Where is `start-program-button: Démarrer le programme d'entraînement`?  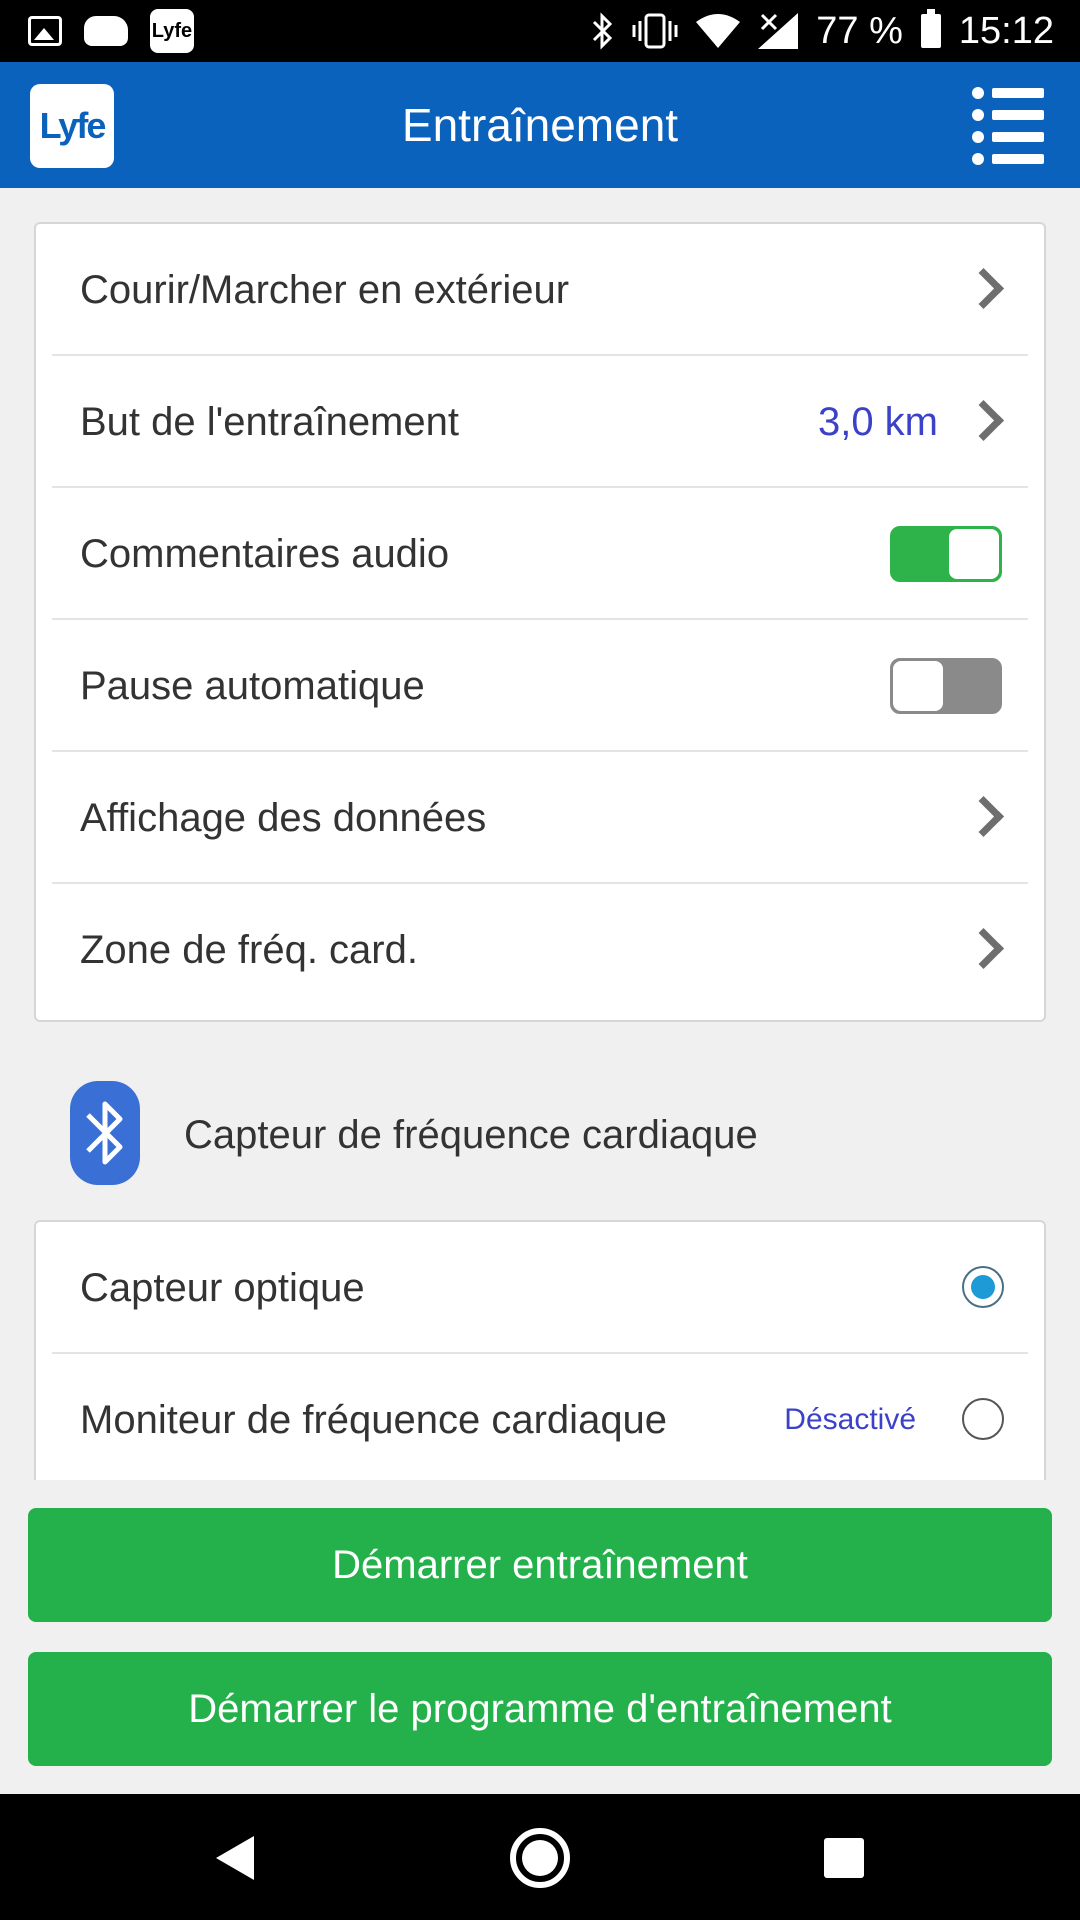
start-program-button: Démarrer le programme d'entraînement is located at coordinates (540, 1709).